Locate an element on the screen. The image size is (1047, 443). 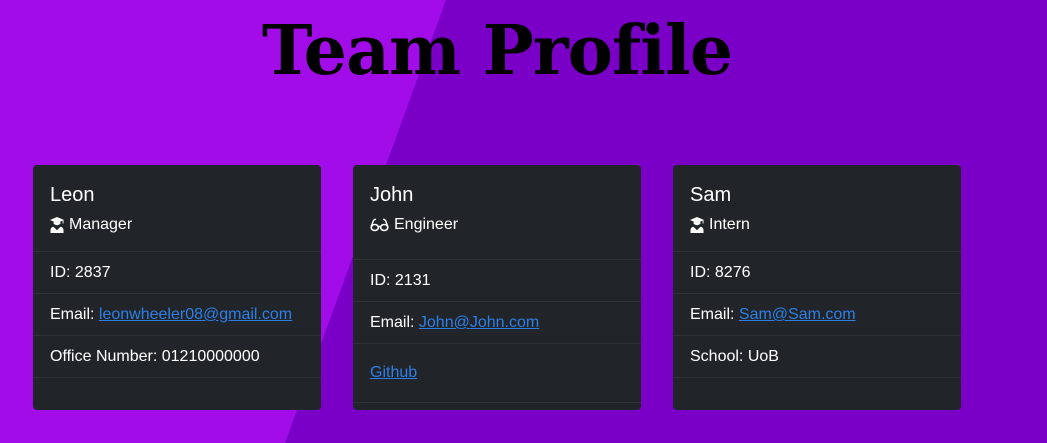
glasses-icon is located at coordinates (379, 225).